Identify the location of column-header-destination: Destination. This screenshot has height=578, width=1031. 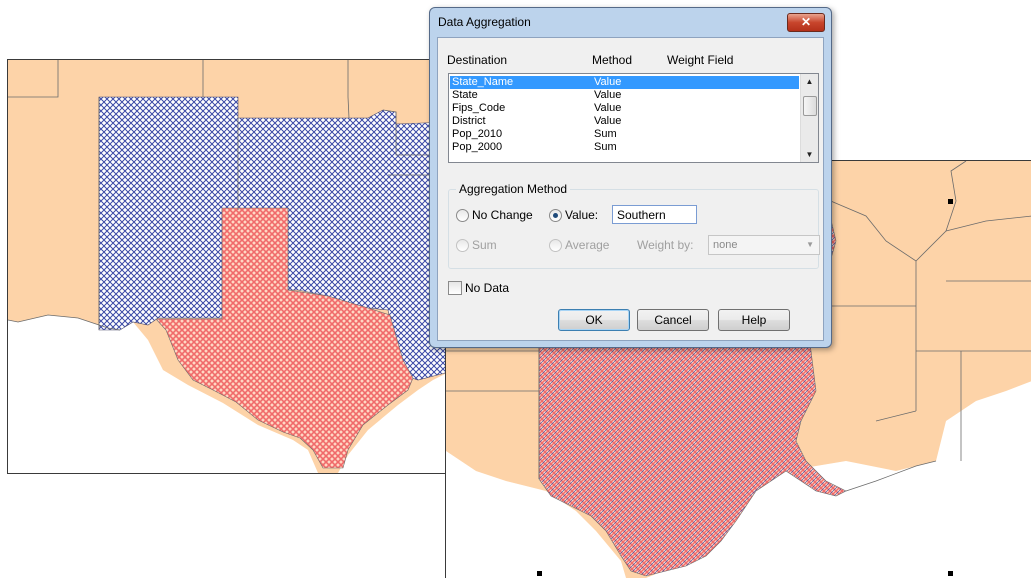
(477, 60).